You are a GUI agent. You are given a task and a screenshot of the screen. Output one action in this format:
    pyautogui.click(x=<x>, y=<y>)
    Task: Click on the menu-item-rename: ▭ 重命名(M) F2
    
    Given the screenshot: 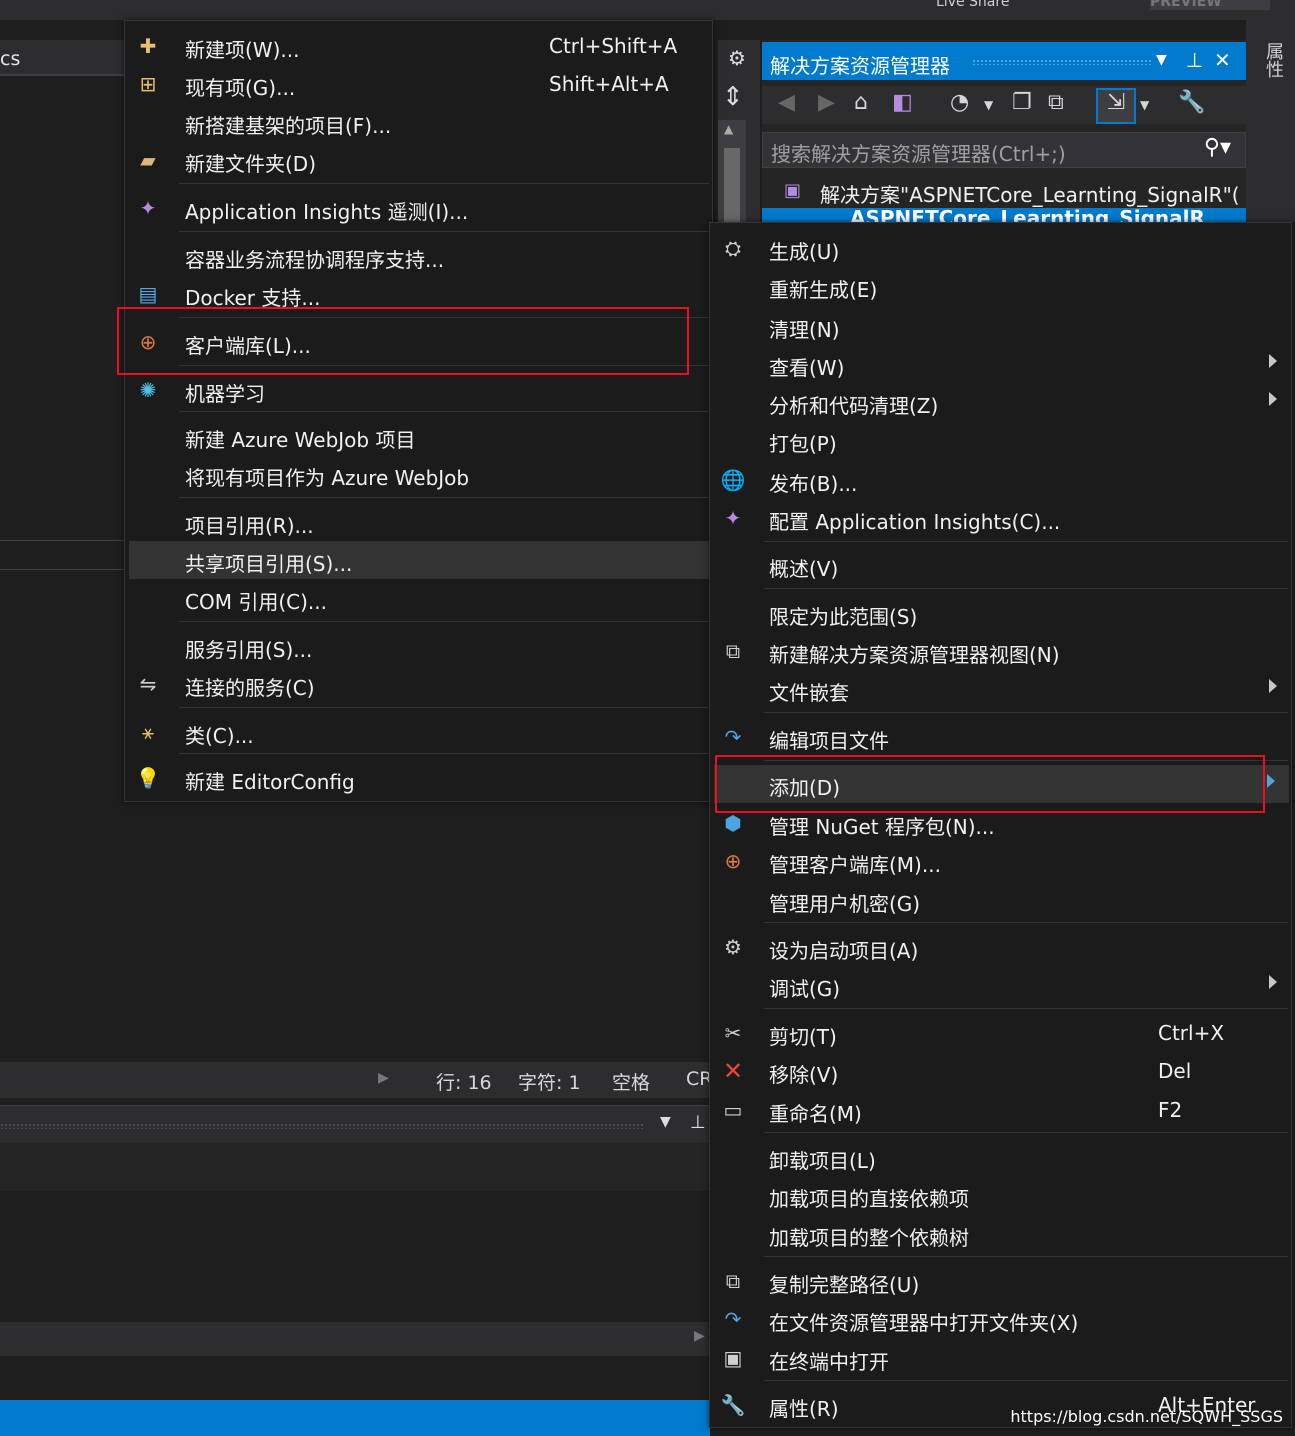 What is the action you would take?
    pyautogui.click(x=1000, y=1110)
    